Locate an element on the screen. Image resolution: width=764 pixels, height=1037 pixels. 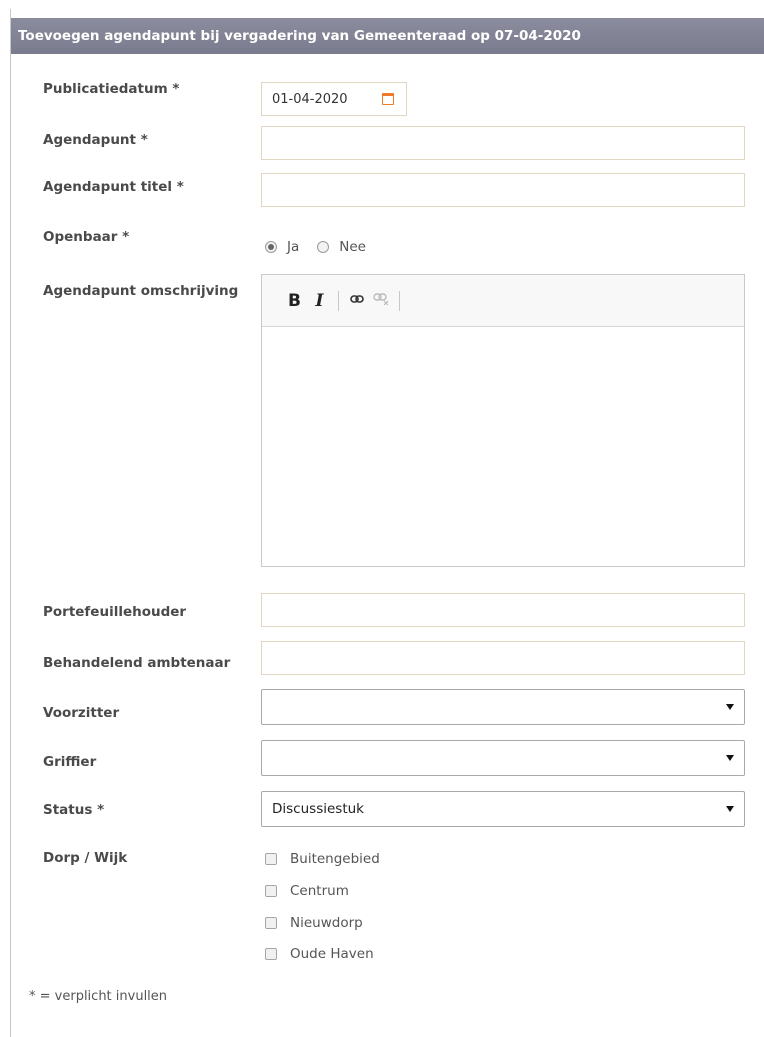
dorp-wijk-label: Dorp / Wijk is located at coordinates (85, 858).